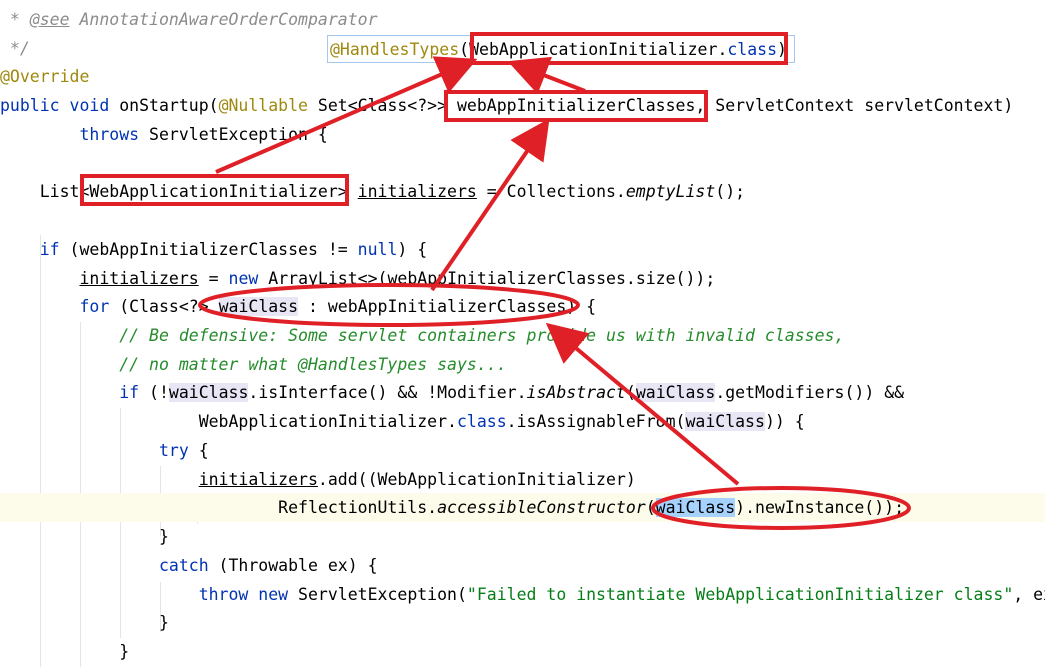 This screenshot has height=667, width=1045. I want to click on javadoc-tag: @see, so click(49, 19).